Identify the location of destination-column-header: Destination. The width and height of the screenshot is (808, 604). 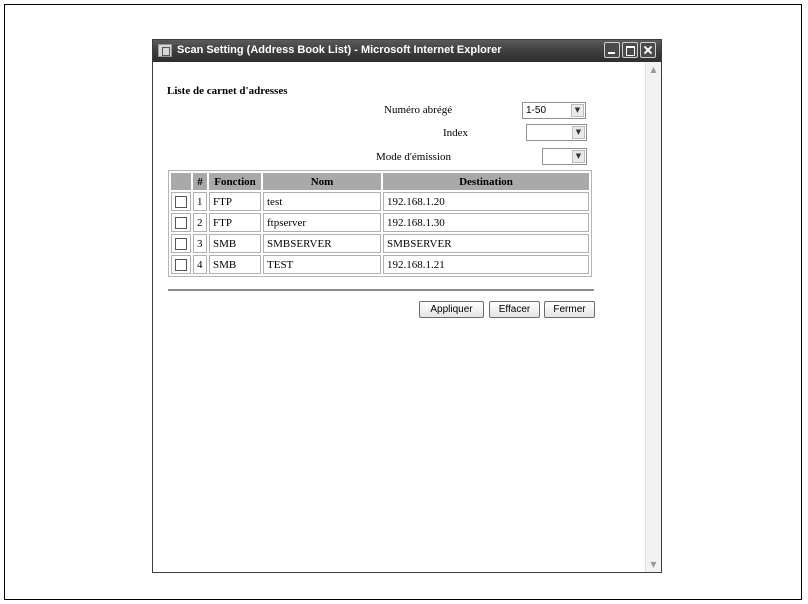
(486, 181).